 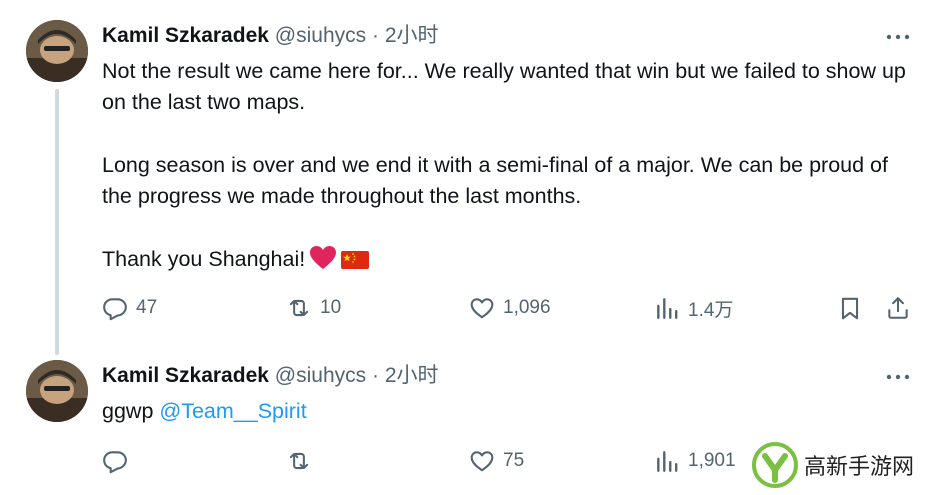 What do you see at coordinates (147, 307) in the screenshot?
I see `reply-count: 47` at bounding box center [147, 307].